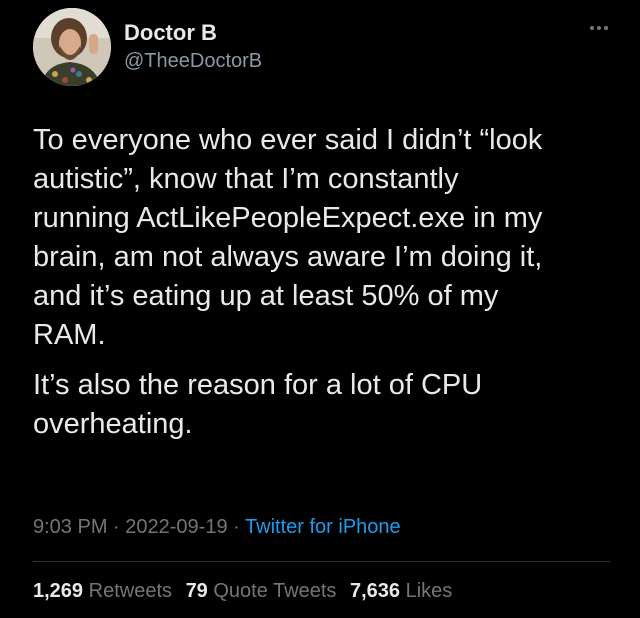  I want to click on tweet-time: 9:03 PM, so click(70, 527).